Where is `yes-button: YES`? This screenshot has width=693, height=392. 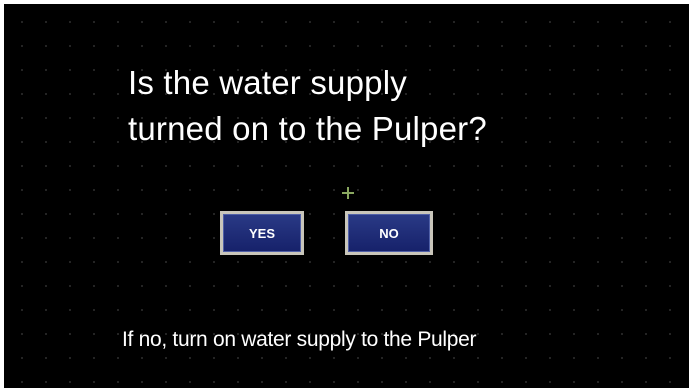 yes-button: YES is located at coordinates (262, 233).